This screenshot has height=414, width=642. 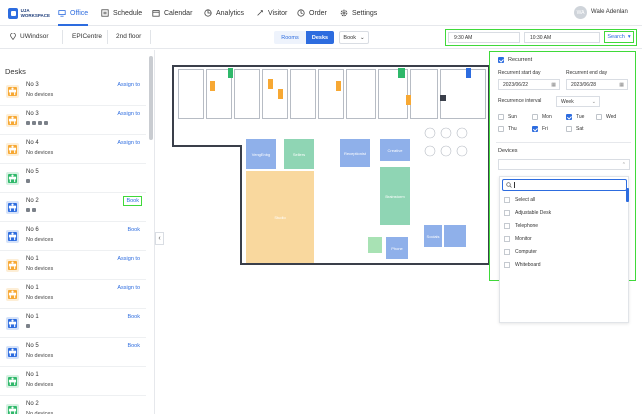 What do you see at coordinates (73, 323) in the screenshot?
I see `desk-row: No 1 Book` at bounding box center [73, 323].